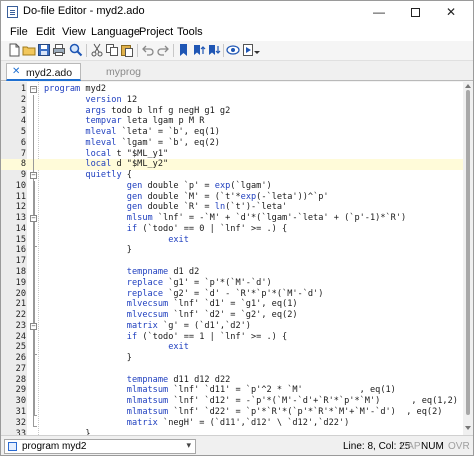 Image resolution: width=474 pixels, height=456 pixels. What do you see at coordinates (127, 50) in the screenshot?
I see `paste-icon` at bounding box center [127, 50].